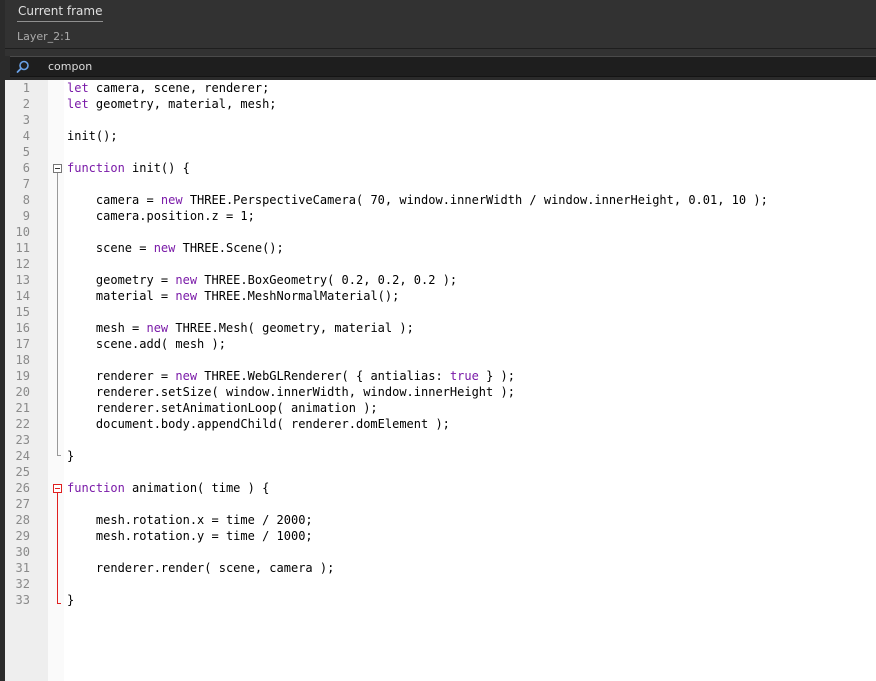 The image size is (876, 681). What do you see at coordinates (57, 314) in the screenshot?
I see `fold-guide` at bounding box center [57, 314].